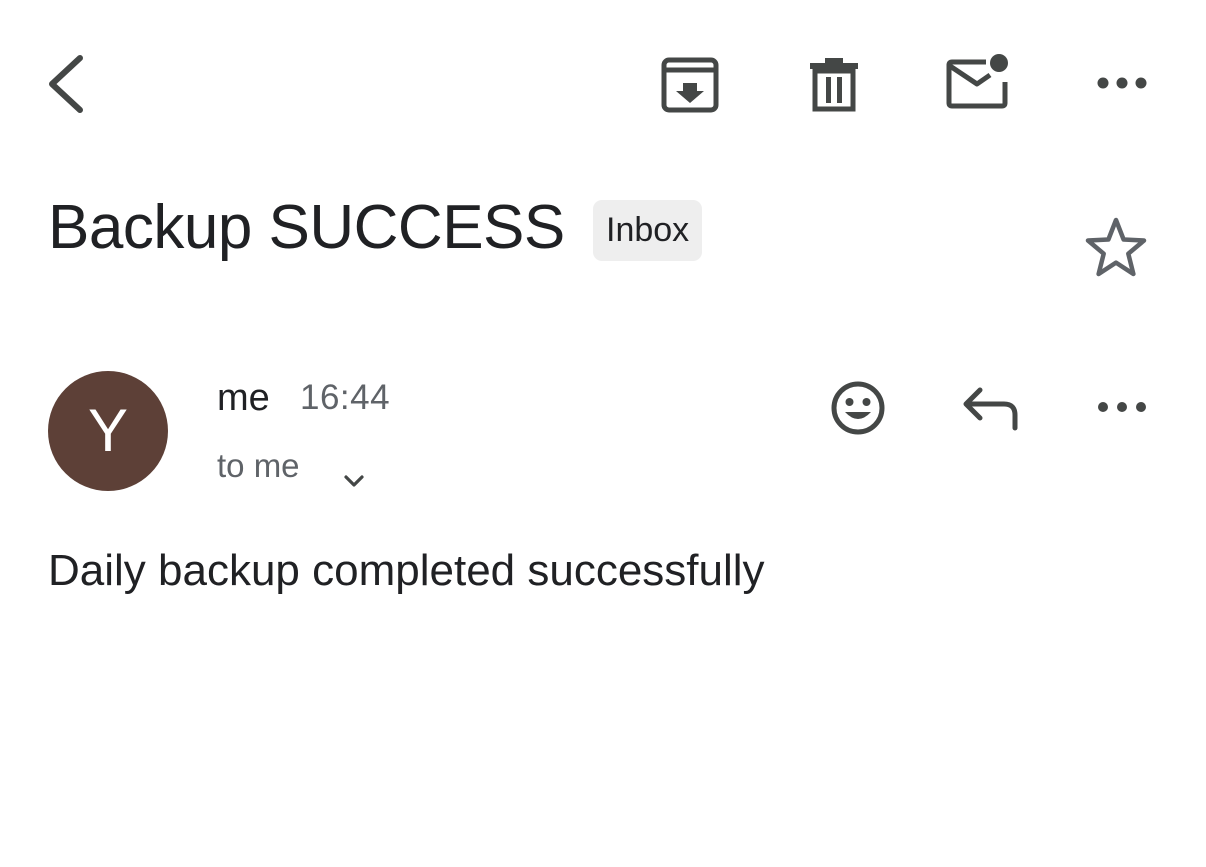  Describe the element at coordinates (406, 570) in the screenshot. I see `message-body: Daily backup completed successfully` at that location.